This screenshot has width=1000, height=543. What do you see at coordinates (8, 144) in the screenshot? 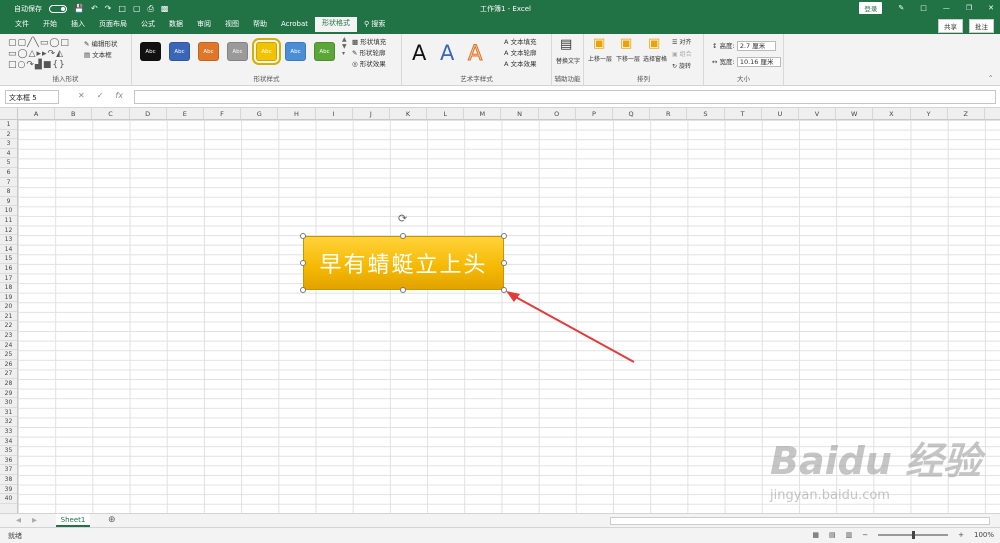
I see `row-header: 3` at bounding box center [8, 144].